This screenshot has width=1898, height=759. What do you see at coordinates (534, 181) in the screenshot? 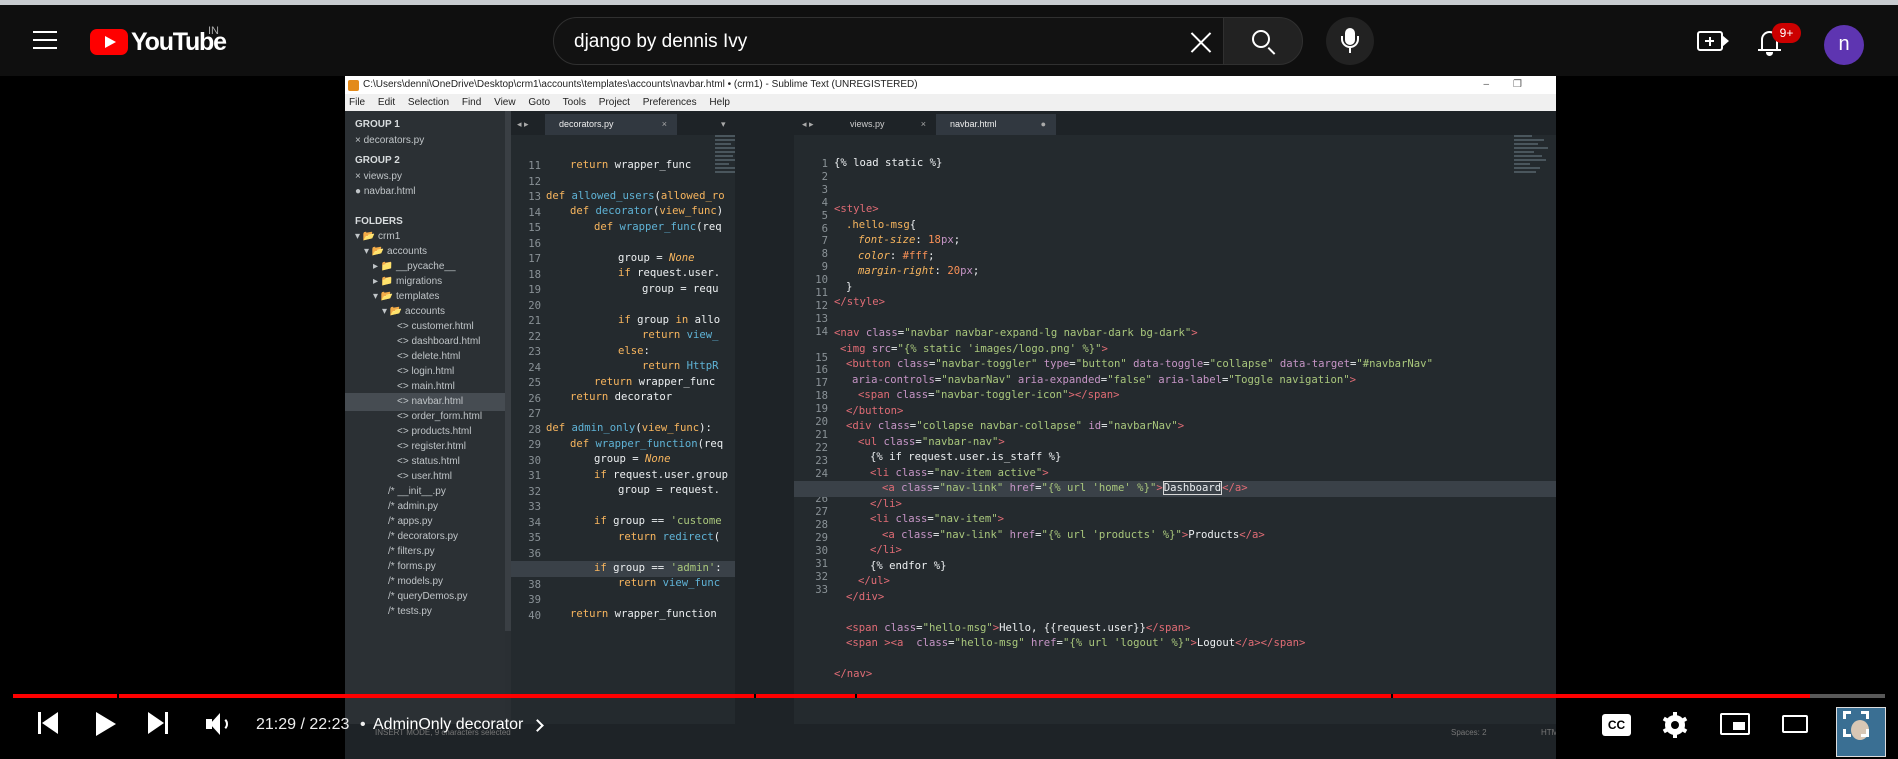
I see `line-number: 12` at bounding box center [534, 181].